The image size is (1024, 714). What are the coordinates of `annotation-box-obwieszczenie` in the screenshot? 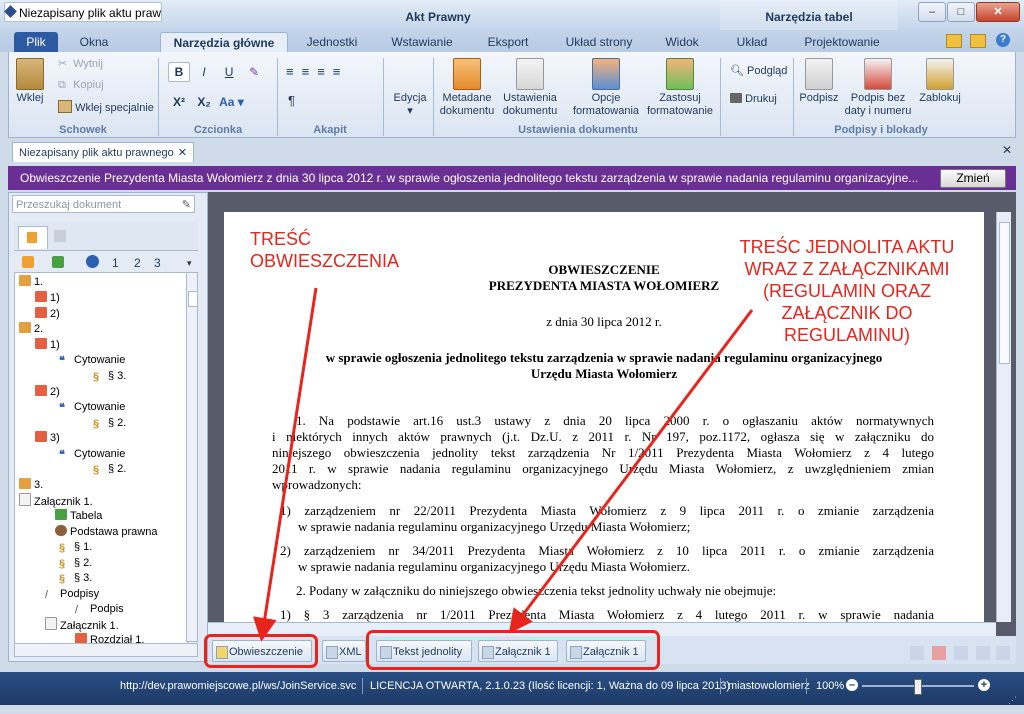 It's located at (261, 651).